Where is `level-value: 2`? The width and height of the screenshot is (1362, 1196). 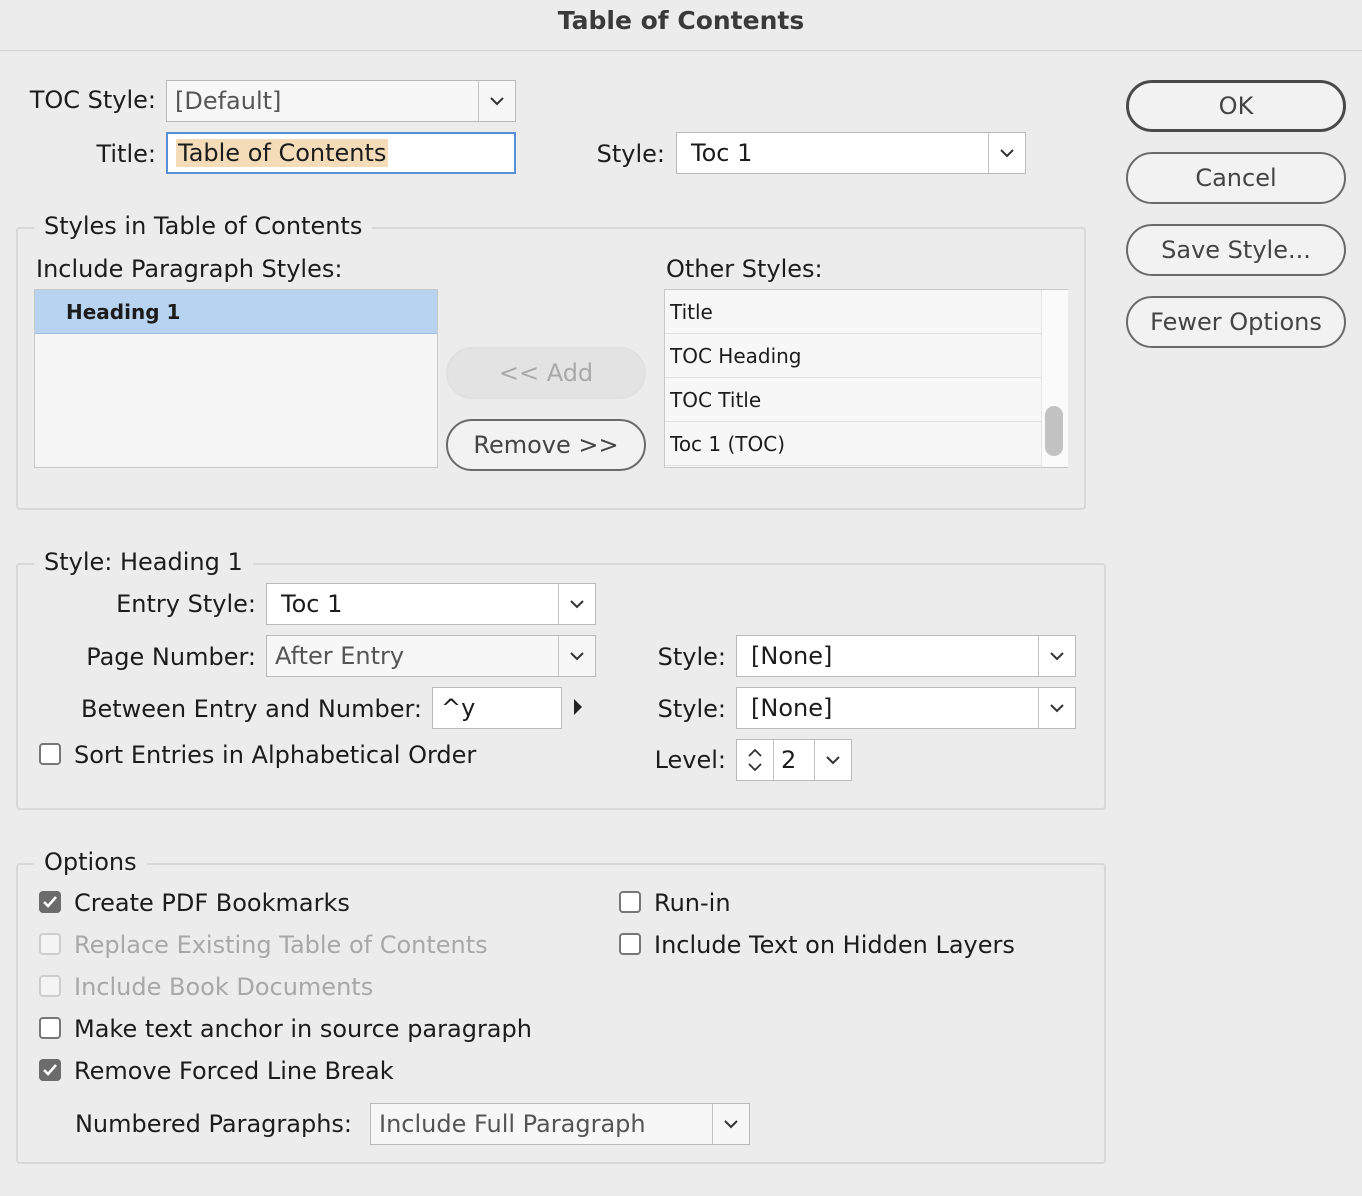 level-value: 2 is located at coordinates (789, 760).